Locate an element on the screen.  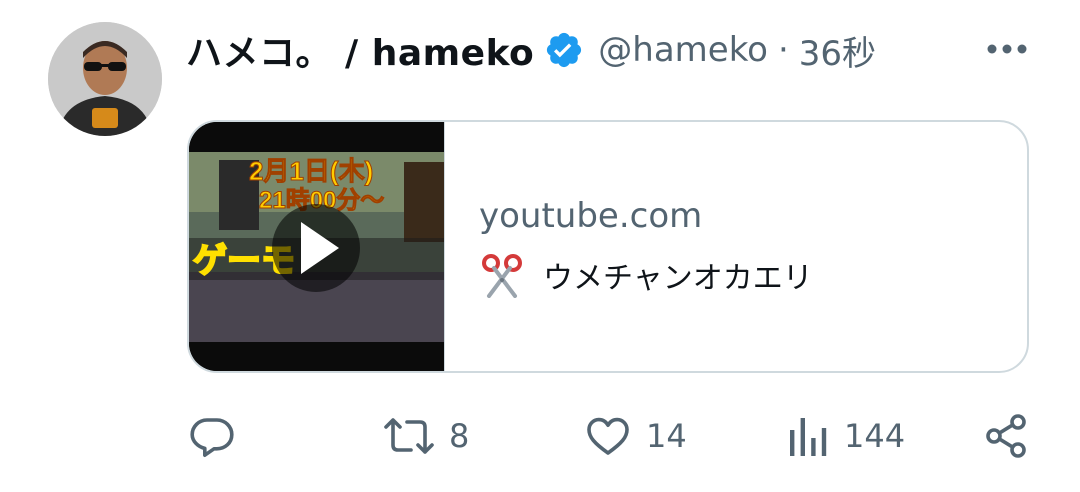
more-dots-icon is located at coordinates (1007, 49).